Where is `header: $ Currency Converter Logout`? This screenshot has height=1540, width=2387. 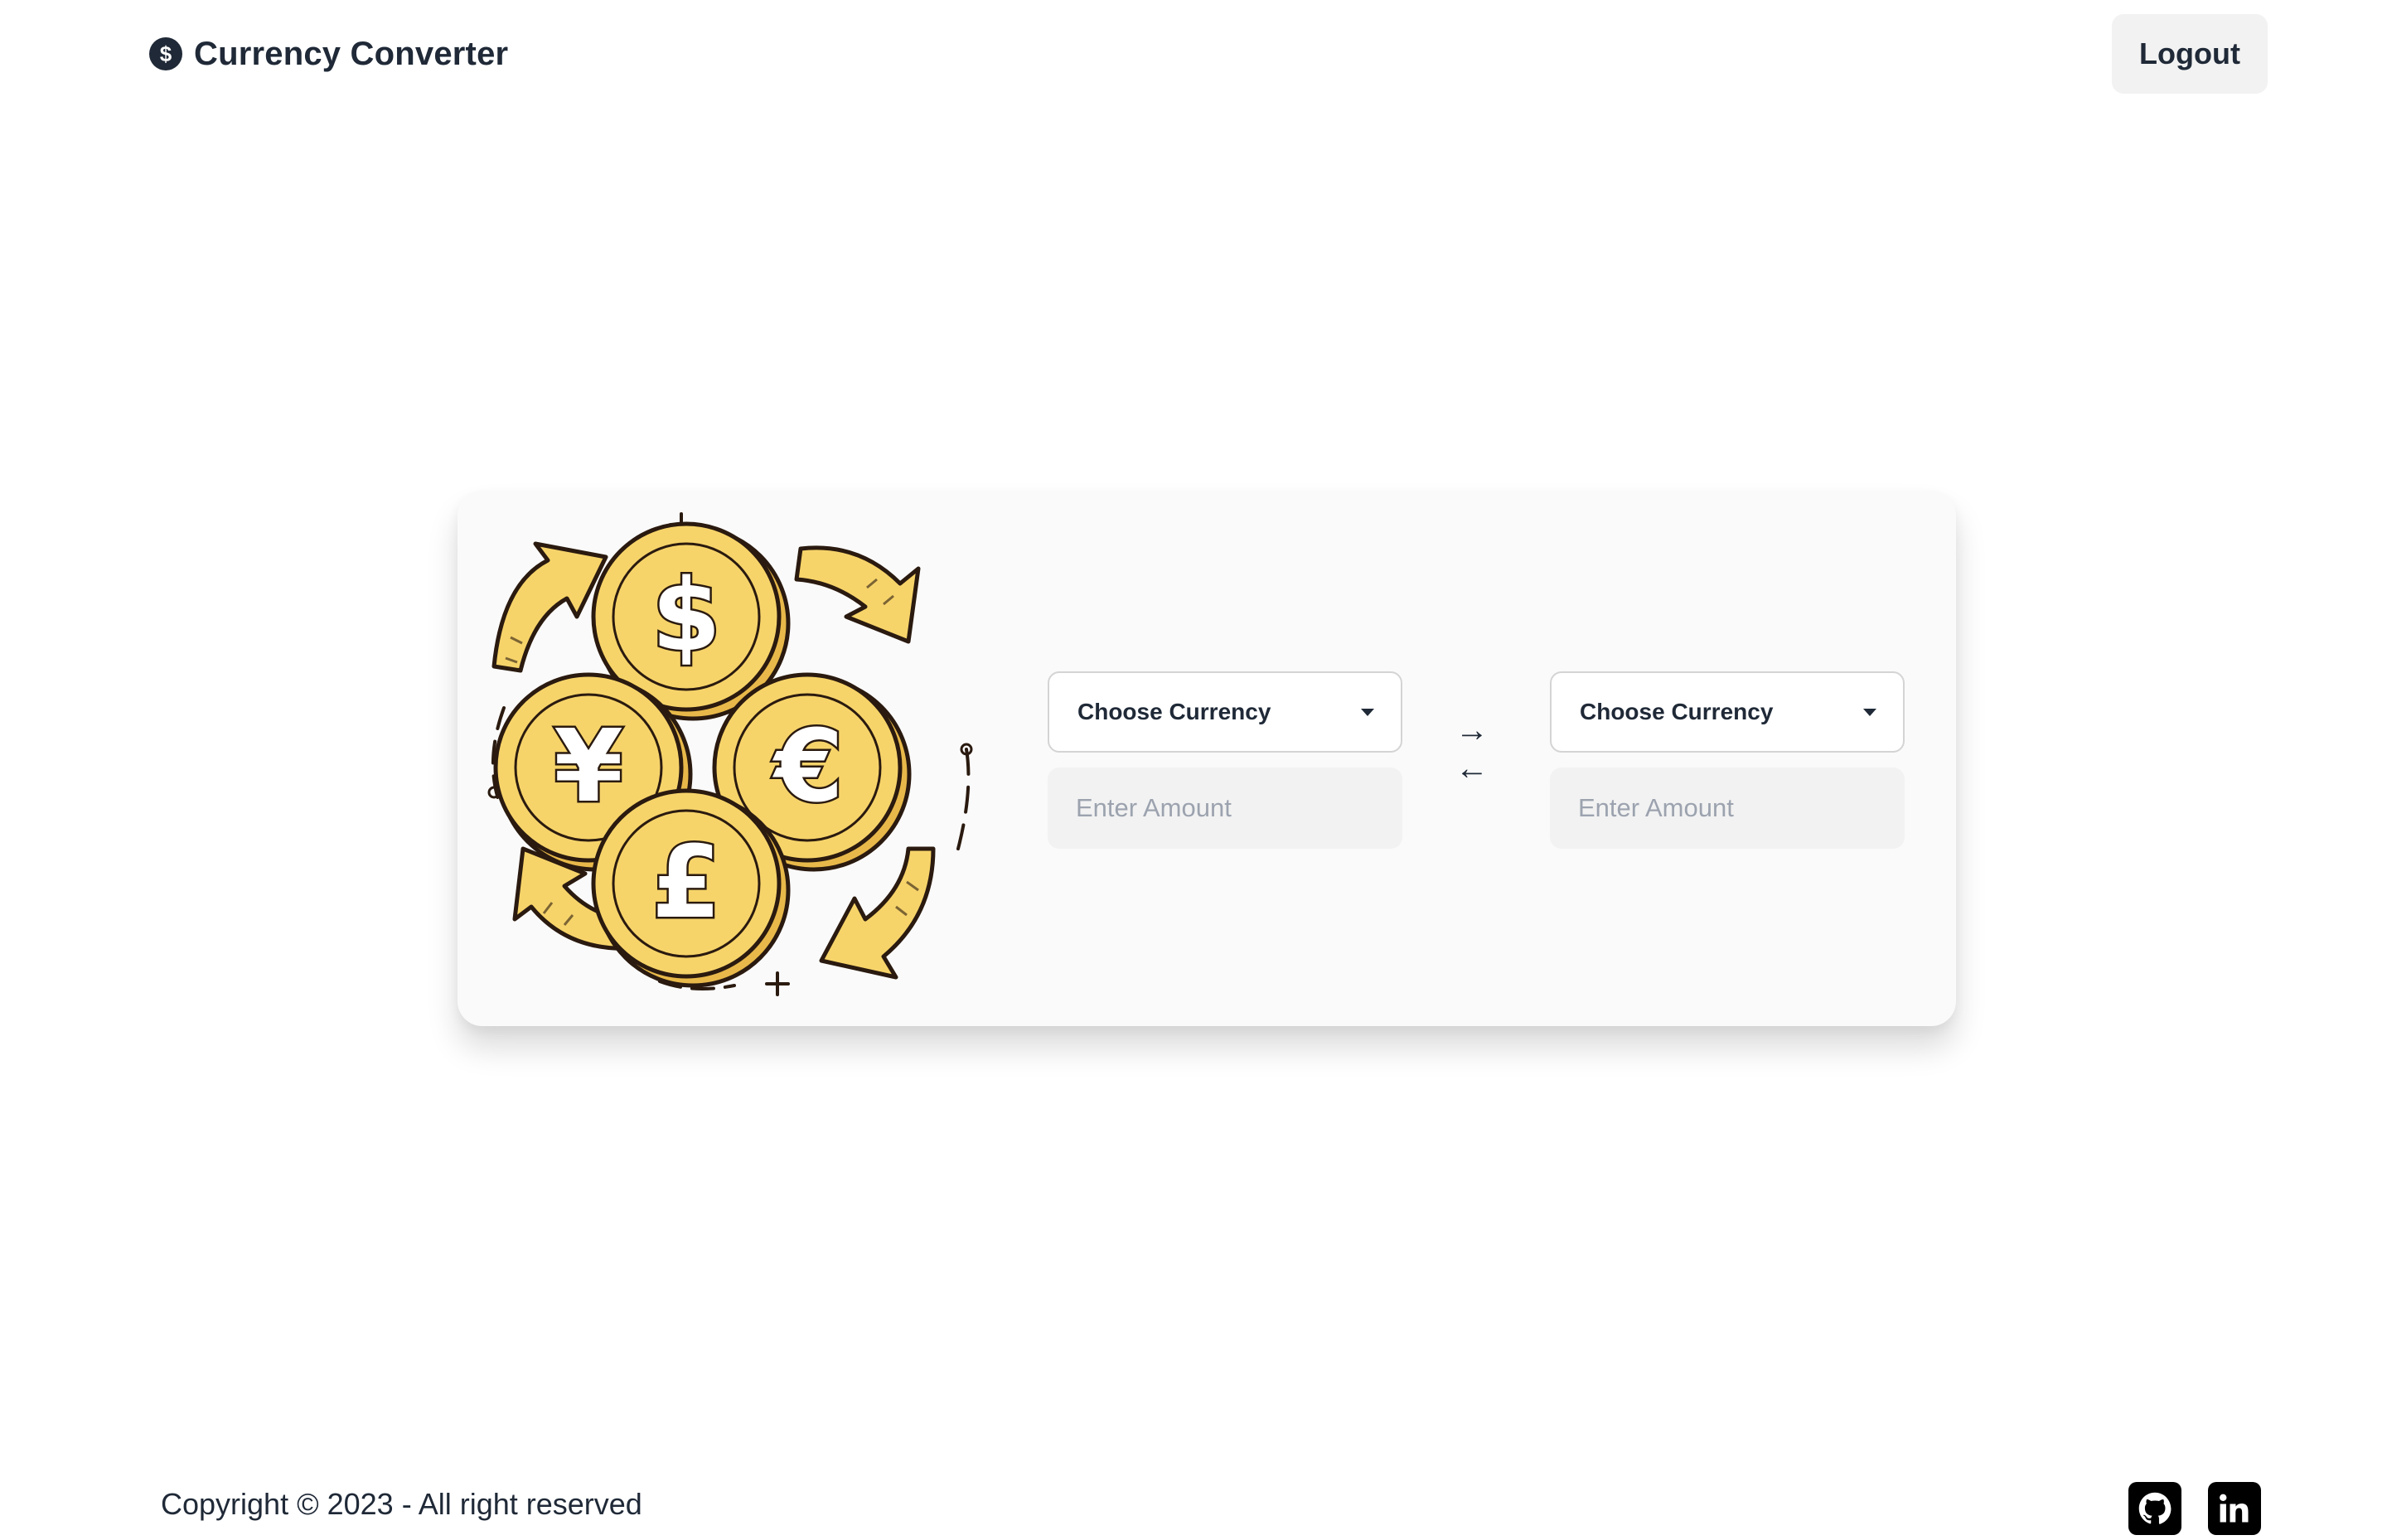 header: $ Currency Converter Logout is located at coordinates (1193, 54).